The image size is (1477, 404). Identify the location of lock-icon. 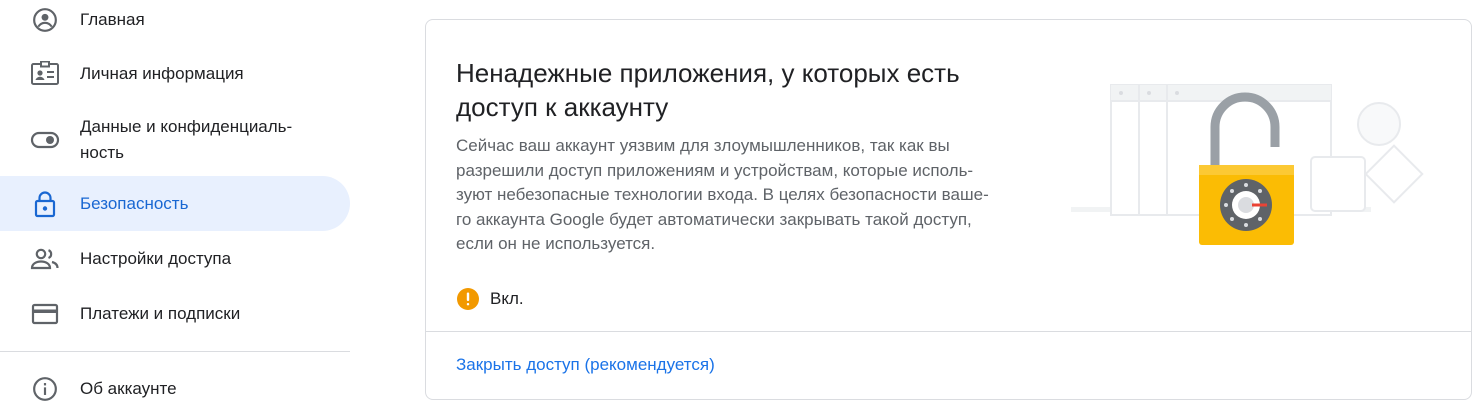
(45, 204).